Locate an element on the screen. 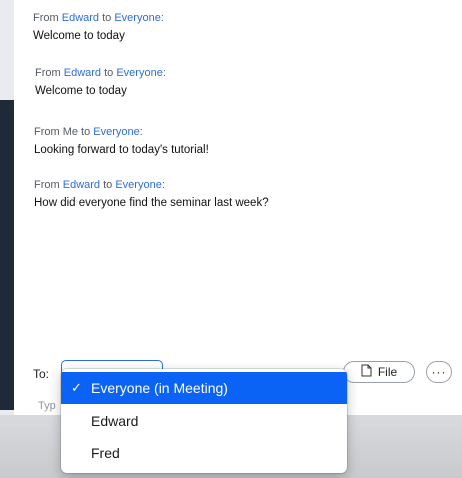  dropdown-item-label: Fred is located at coordinates (105, 453).